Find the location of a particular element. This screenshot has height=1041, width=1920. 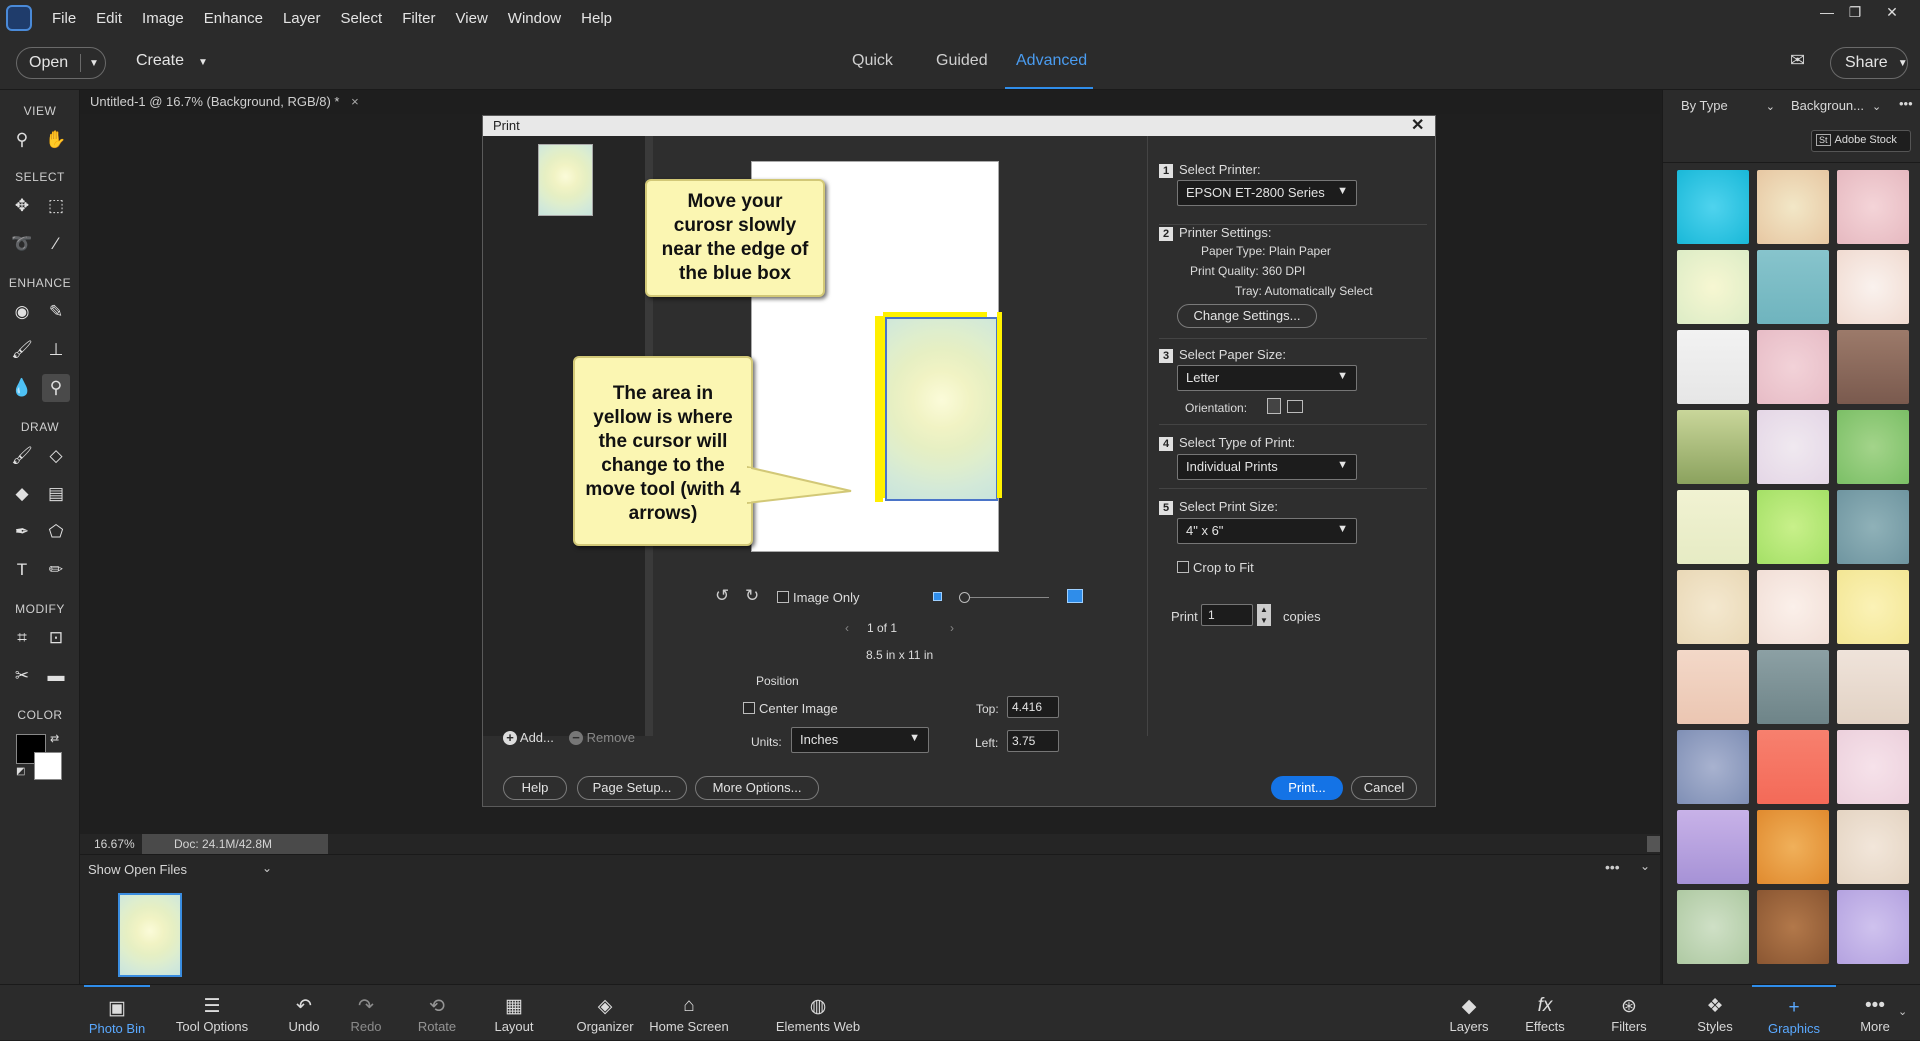

dialog-close-icon: ✕ is located at coordinates (1417, 125).